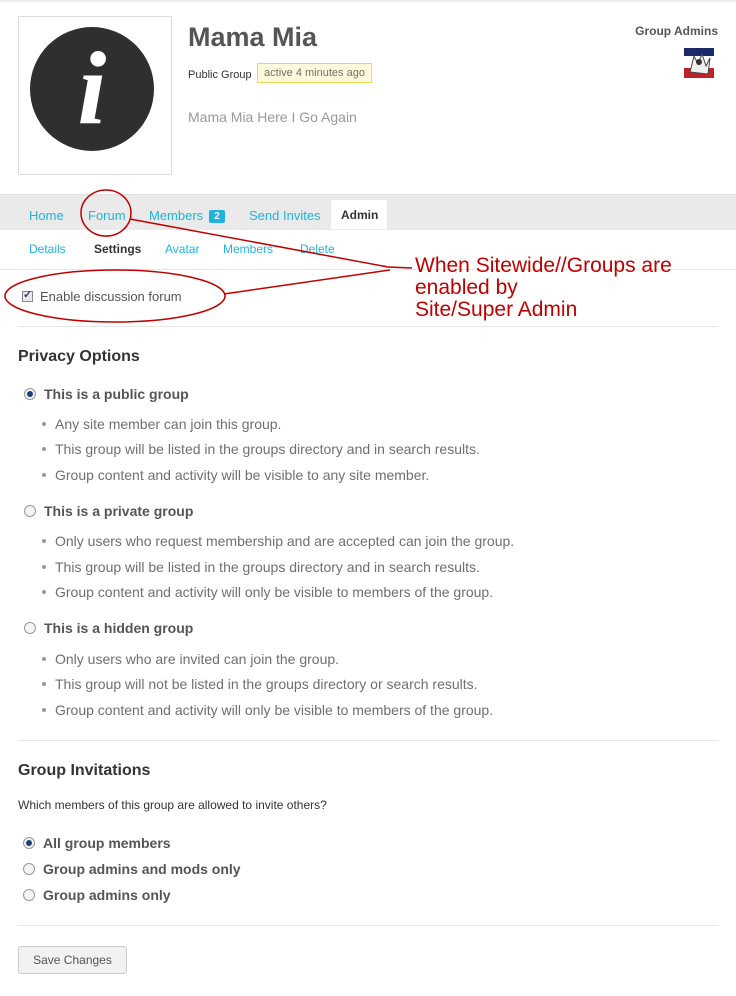 The width and height of the screenshot is (736, 996). I want to click on annotation-overlay, so click(208, 256).